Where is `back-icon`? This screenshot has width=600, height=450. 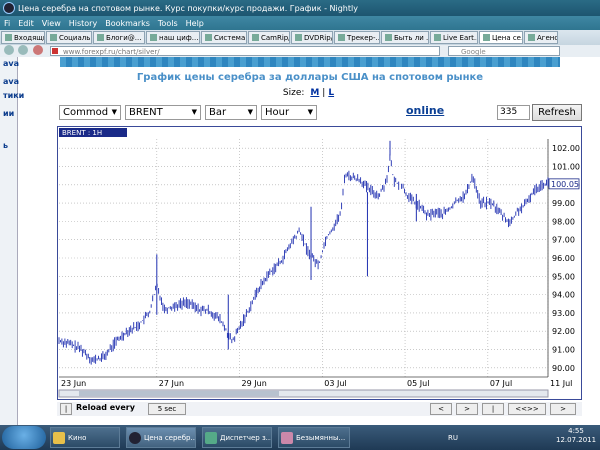
back-icon is located at coordinates (9, 50).